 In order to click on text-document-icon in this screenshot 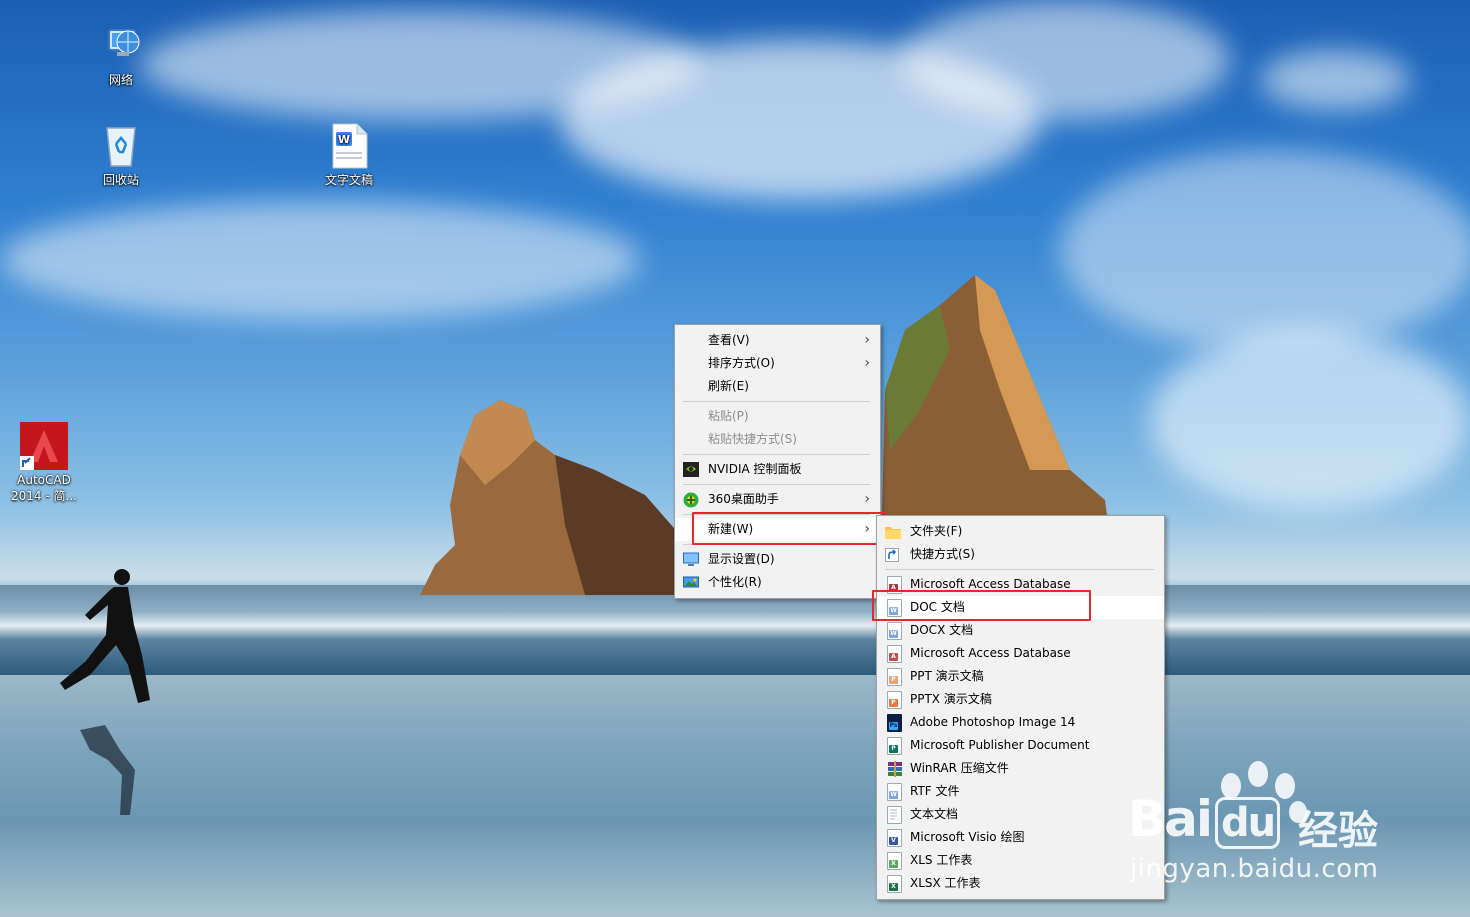, I will do `click(894, 815)`.